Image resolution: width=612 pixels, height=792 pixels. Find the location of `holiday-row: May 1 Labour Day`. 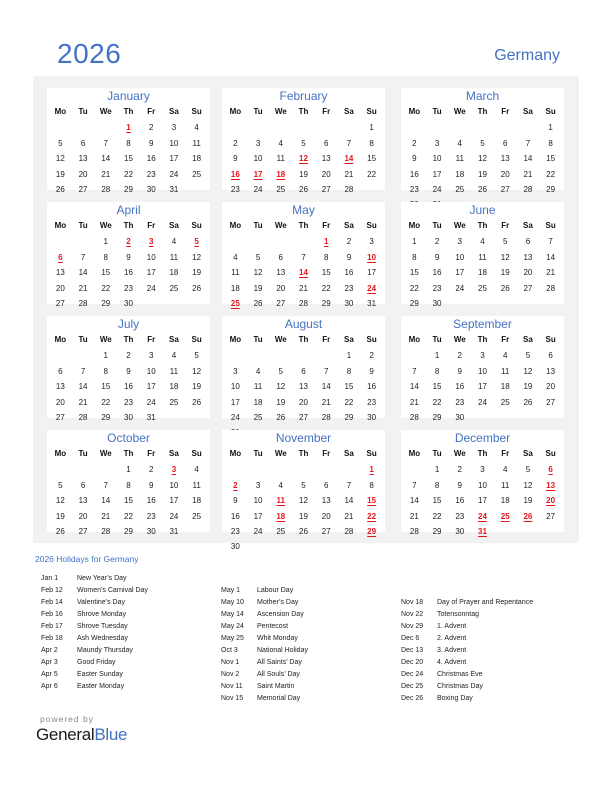

holiday-row: May 1 Labour Day is located at coordinates (264, 591).